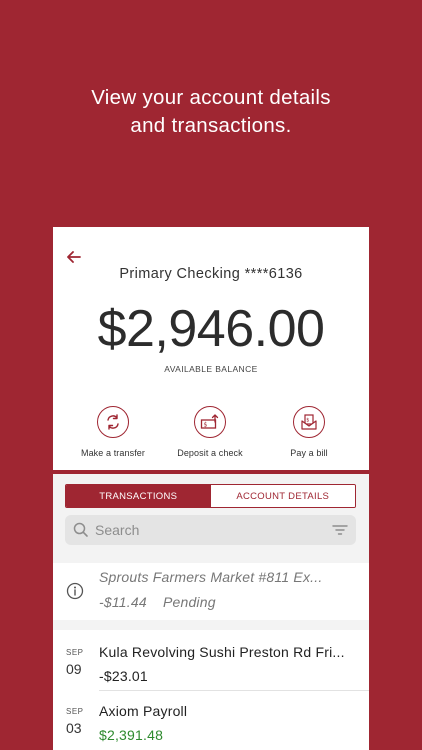 This screenshot has height=750, width=422. Describe the element at coordinates (211, 97) in the screenshot. I see `promo-headline-line-1: View your account details` at that location.